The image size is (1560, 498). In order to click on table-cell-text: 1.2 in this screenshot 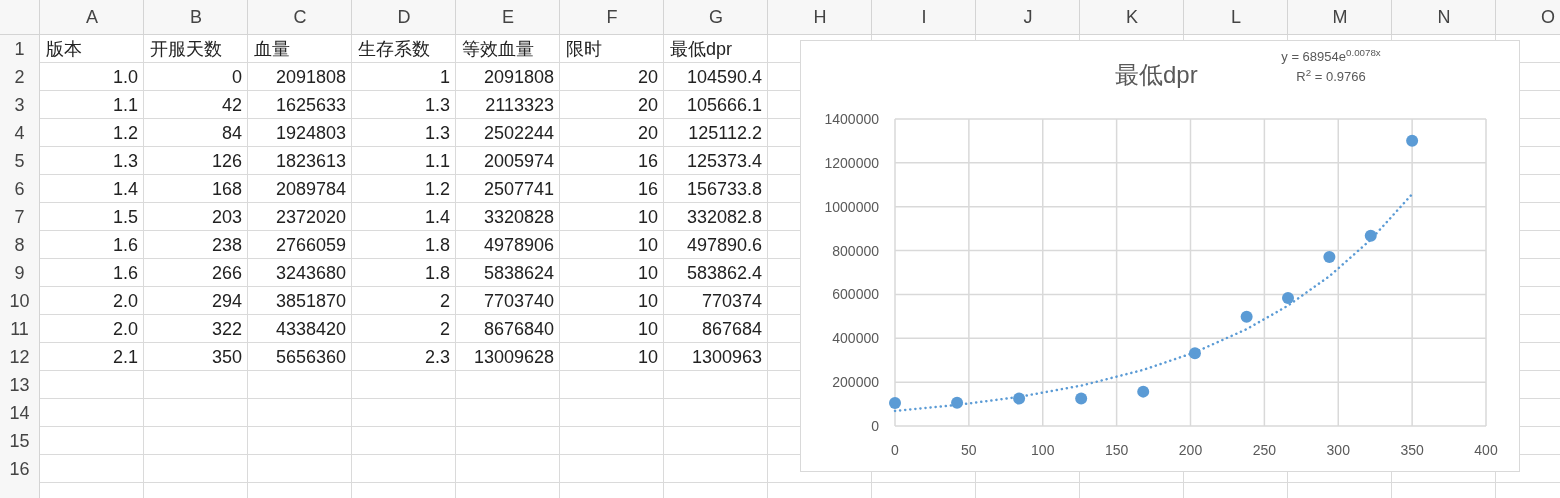, I will do `click(437, 189)`.